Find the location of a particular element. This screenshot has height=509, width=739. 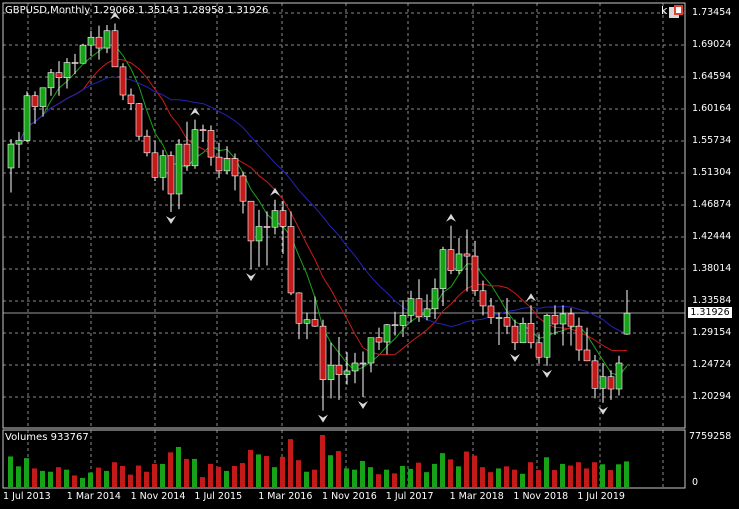

volume-bars is located at coordinates (318, 461).